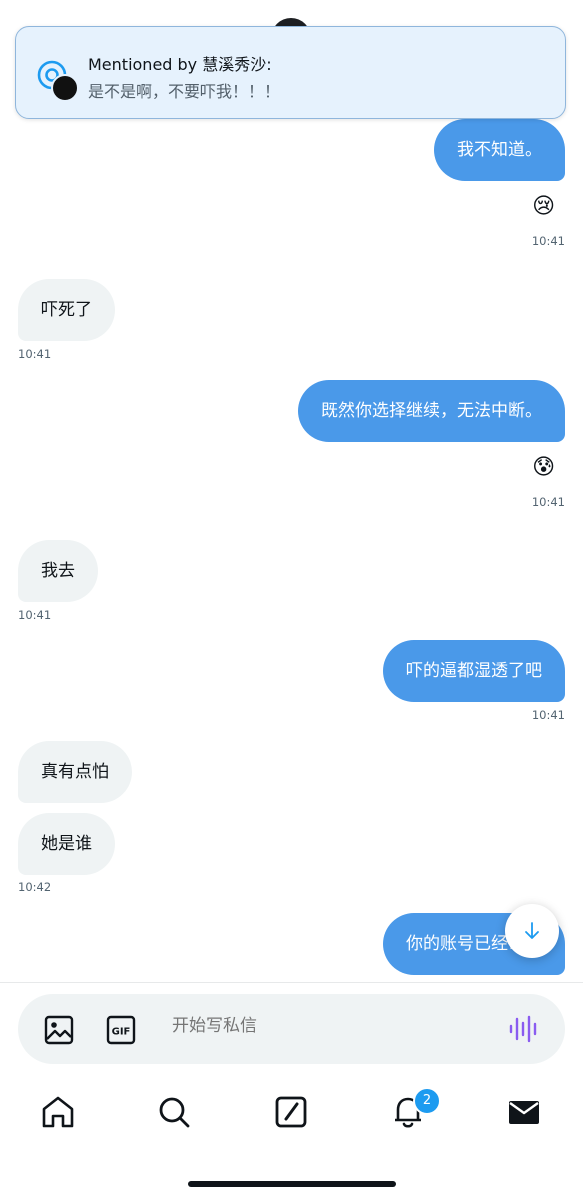  Describe the element at coordinates (524, 1112) in the screenshot. I see `messages-icon` at that location.